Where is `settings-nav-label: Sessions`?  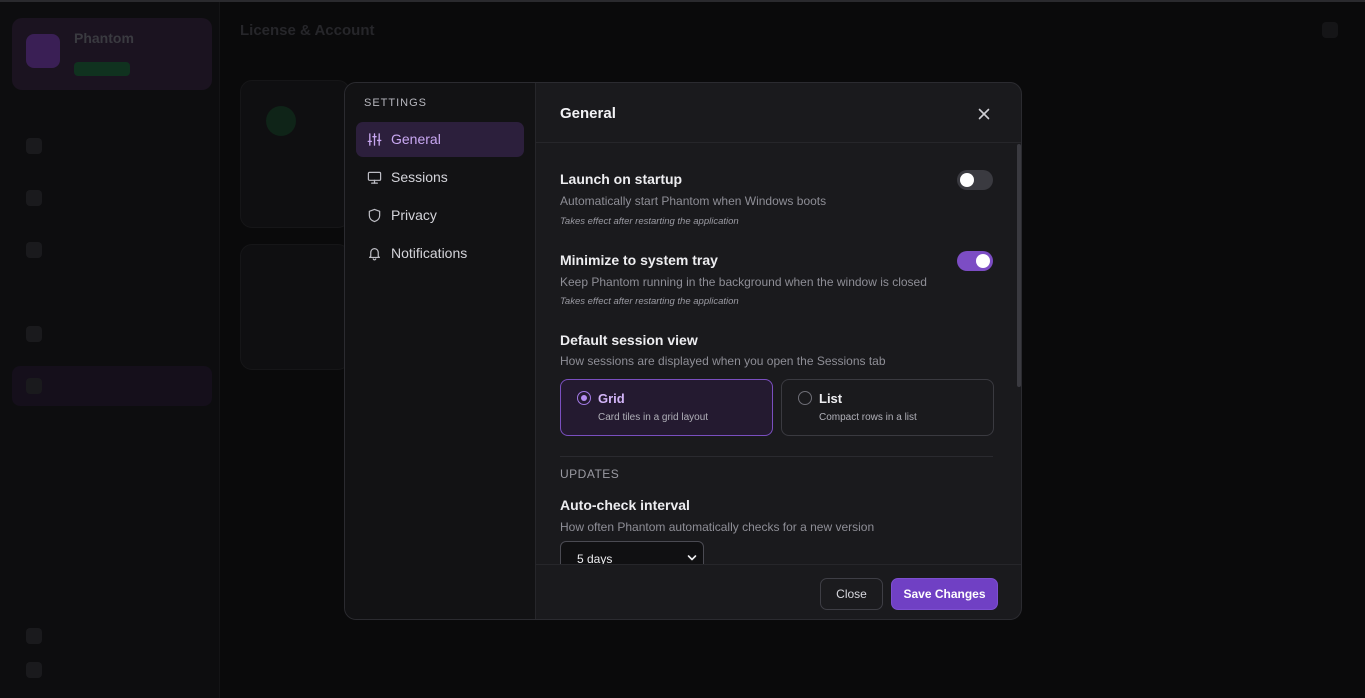
settings-nav-label: Sessions is located at coordinates (419, 177).